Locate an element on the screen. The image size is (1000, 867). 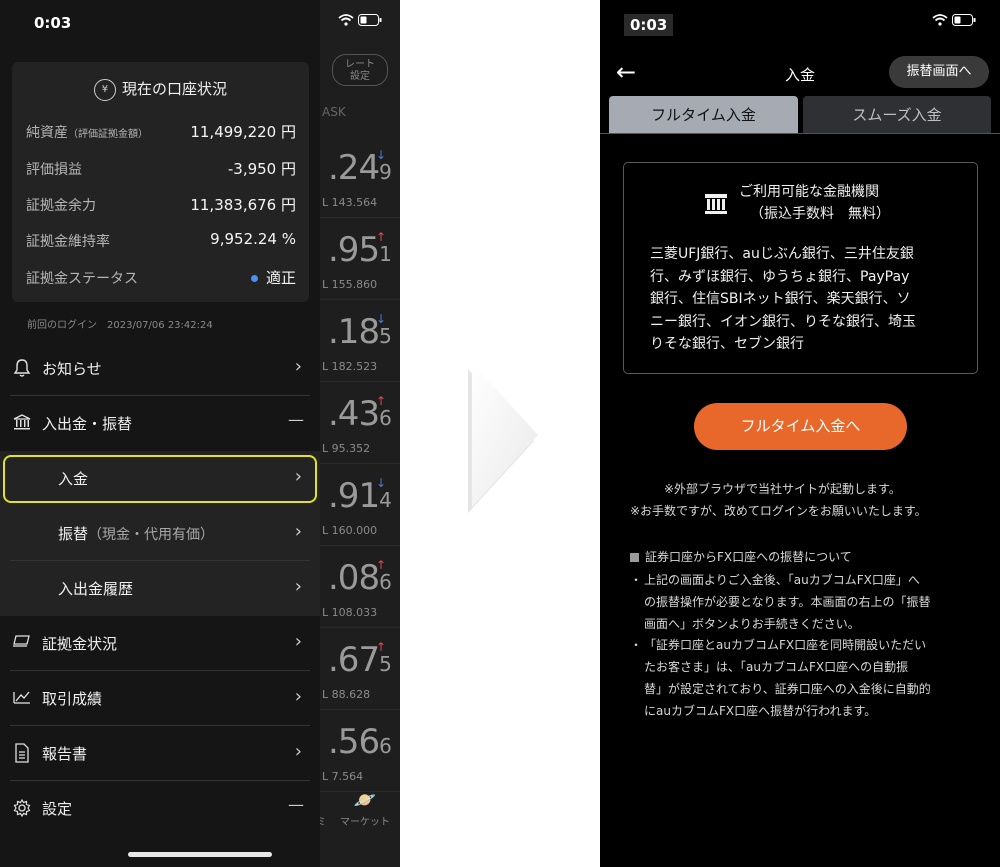
background-quote-cell: .185 ↓ L 182.523 is located at coordinates (360, 342).